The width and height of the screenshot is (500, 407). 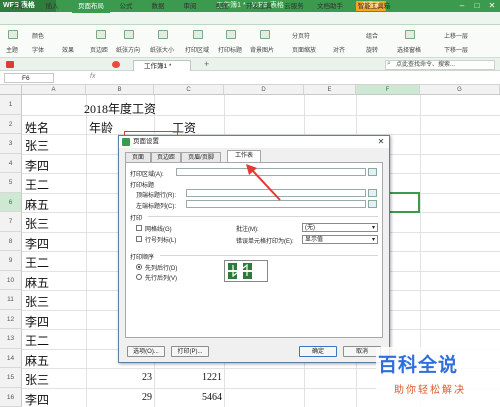 What do you see at coordinates (11, 300) in the screenshot?
I see `row-header: 11` at bounding box center [11, 300].